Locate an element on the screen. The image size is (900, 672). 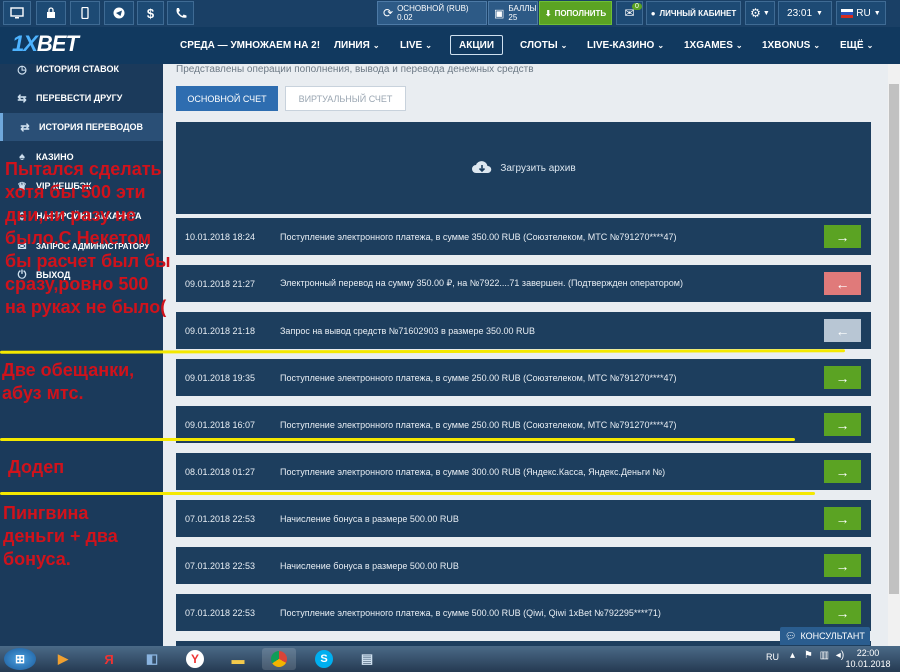
keyboard-language: RU is located at coordinates (772, 657).